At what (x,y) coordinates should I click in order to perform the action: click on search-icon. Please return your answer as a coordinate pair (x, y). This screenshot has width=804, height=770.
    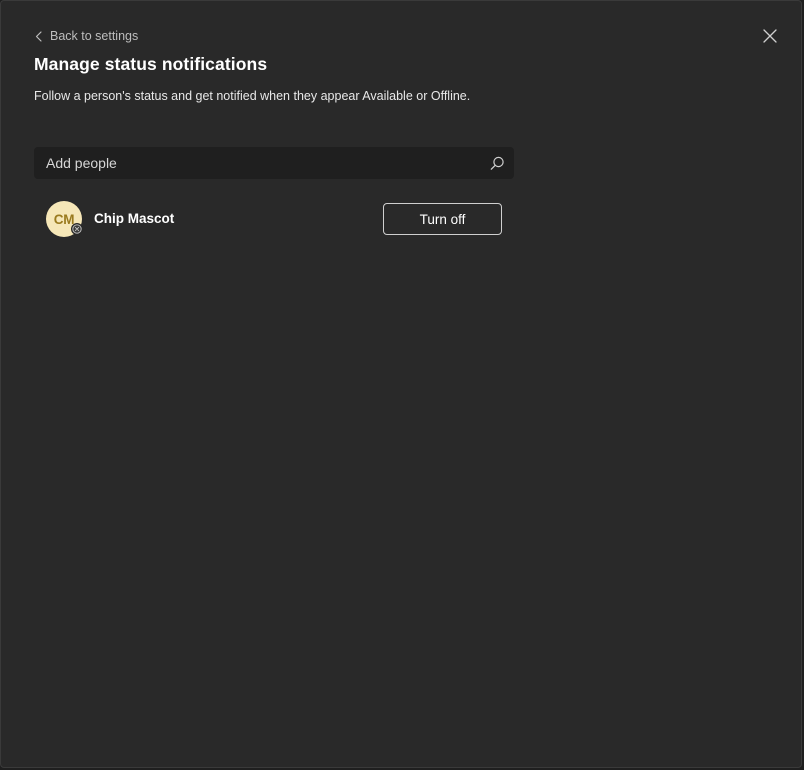
    Looking at the image, I should click on (497, 163).